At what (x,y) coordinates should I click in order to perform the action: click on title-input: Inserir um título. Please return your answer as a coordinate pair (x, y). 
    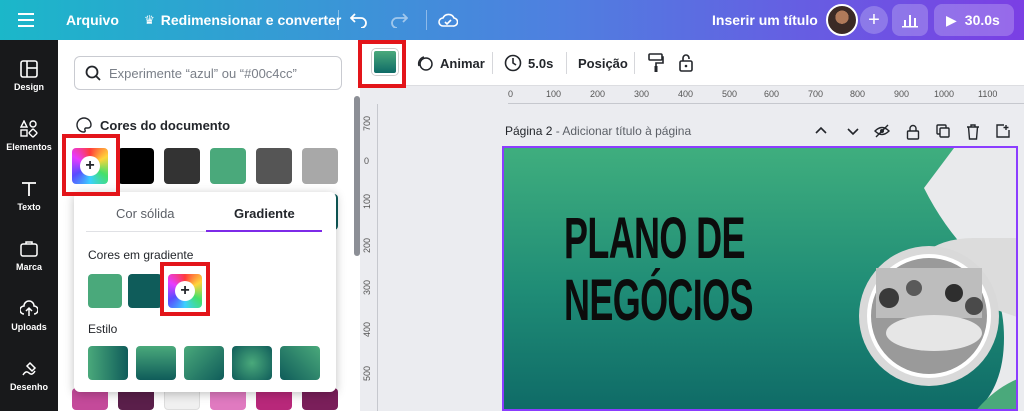
    Looking at the image, I should click on (765, 20).